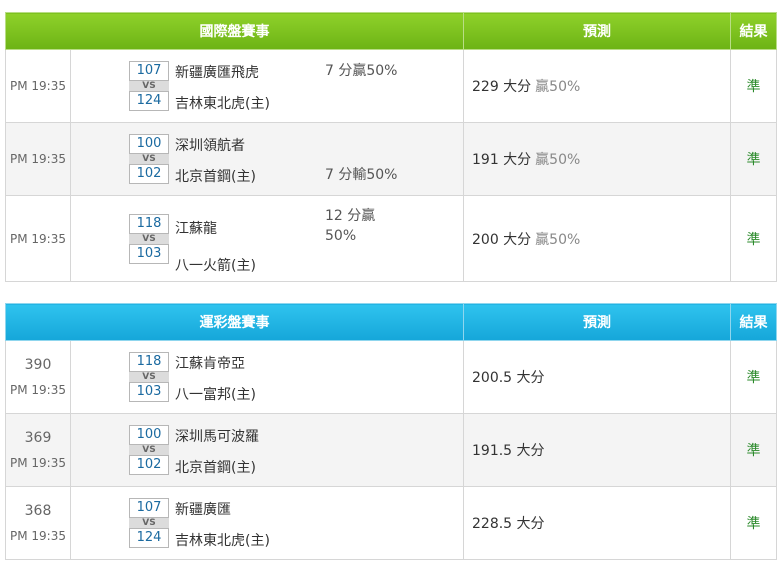 This screenshot has height=569, width=784. Describe the element at coordinates (361, 71) in the screenshot. I see `handicap-line: 7 分贏50%` at that location.